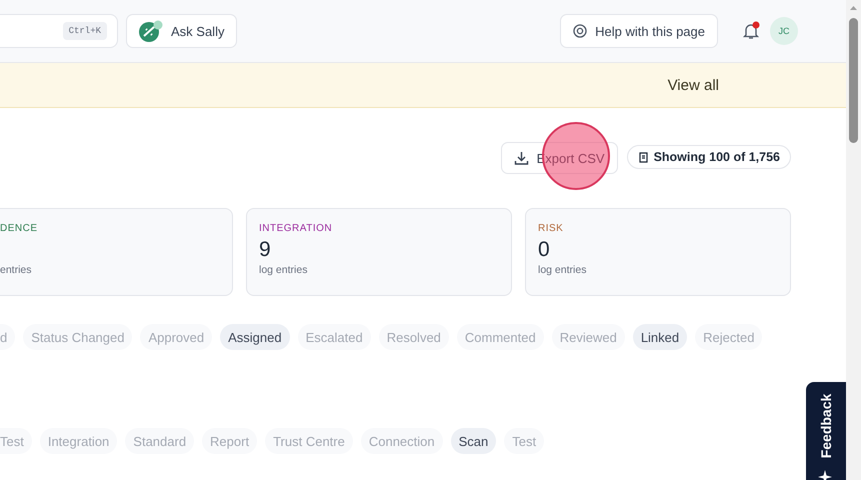 Image resolution: width=861 pixels, height=480 pixels. I want to click on card-title: INTEGRATION, so click(296, 228).